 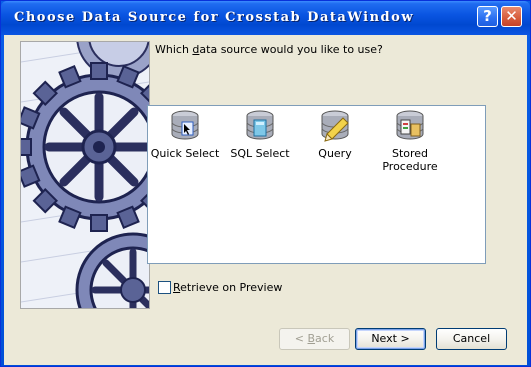 I want to click on database-sql-icon, so click(x=260, y=125).